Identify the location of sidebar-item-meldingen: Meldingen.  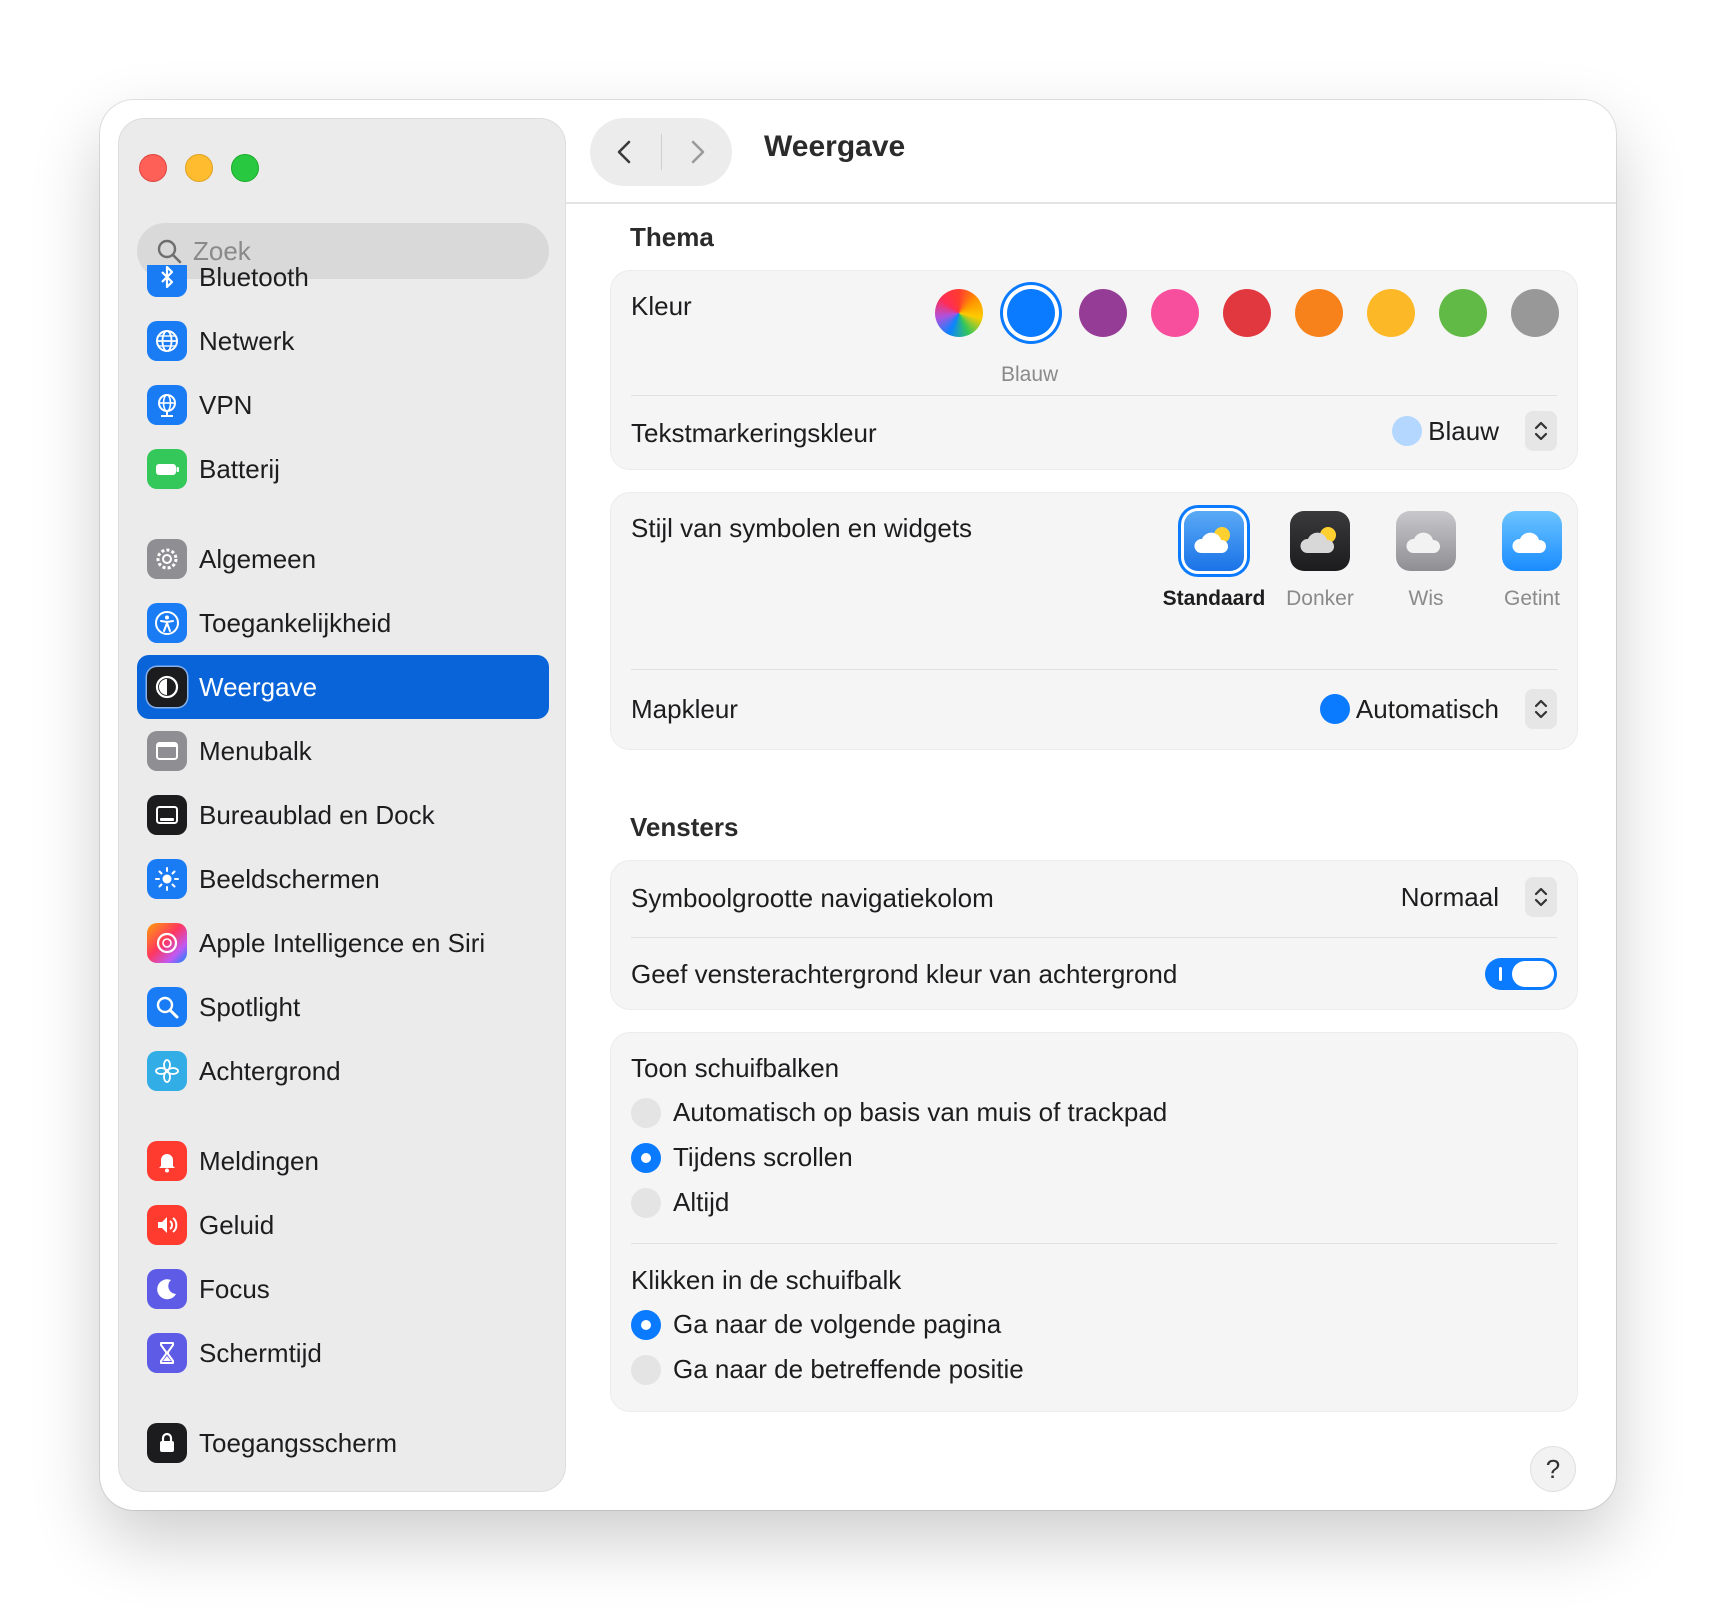
(343, 1161).